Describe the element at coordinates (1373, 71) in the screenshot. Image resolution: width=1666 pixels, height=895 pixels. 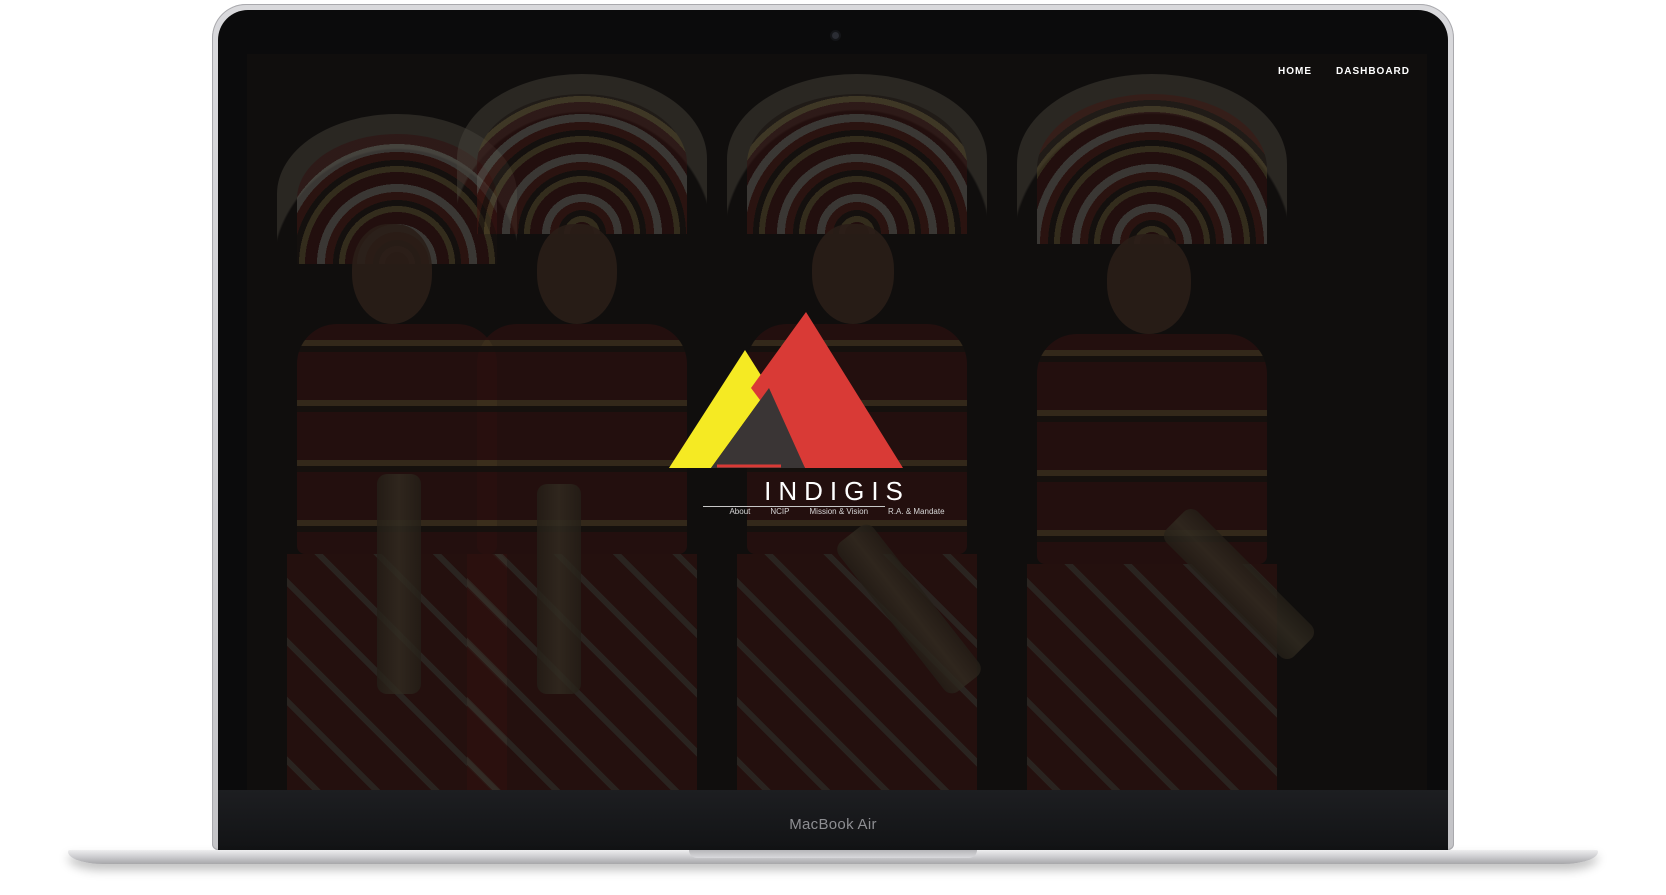
I see `nav-dashboard-link: DASHBOARD` at that location.